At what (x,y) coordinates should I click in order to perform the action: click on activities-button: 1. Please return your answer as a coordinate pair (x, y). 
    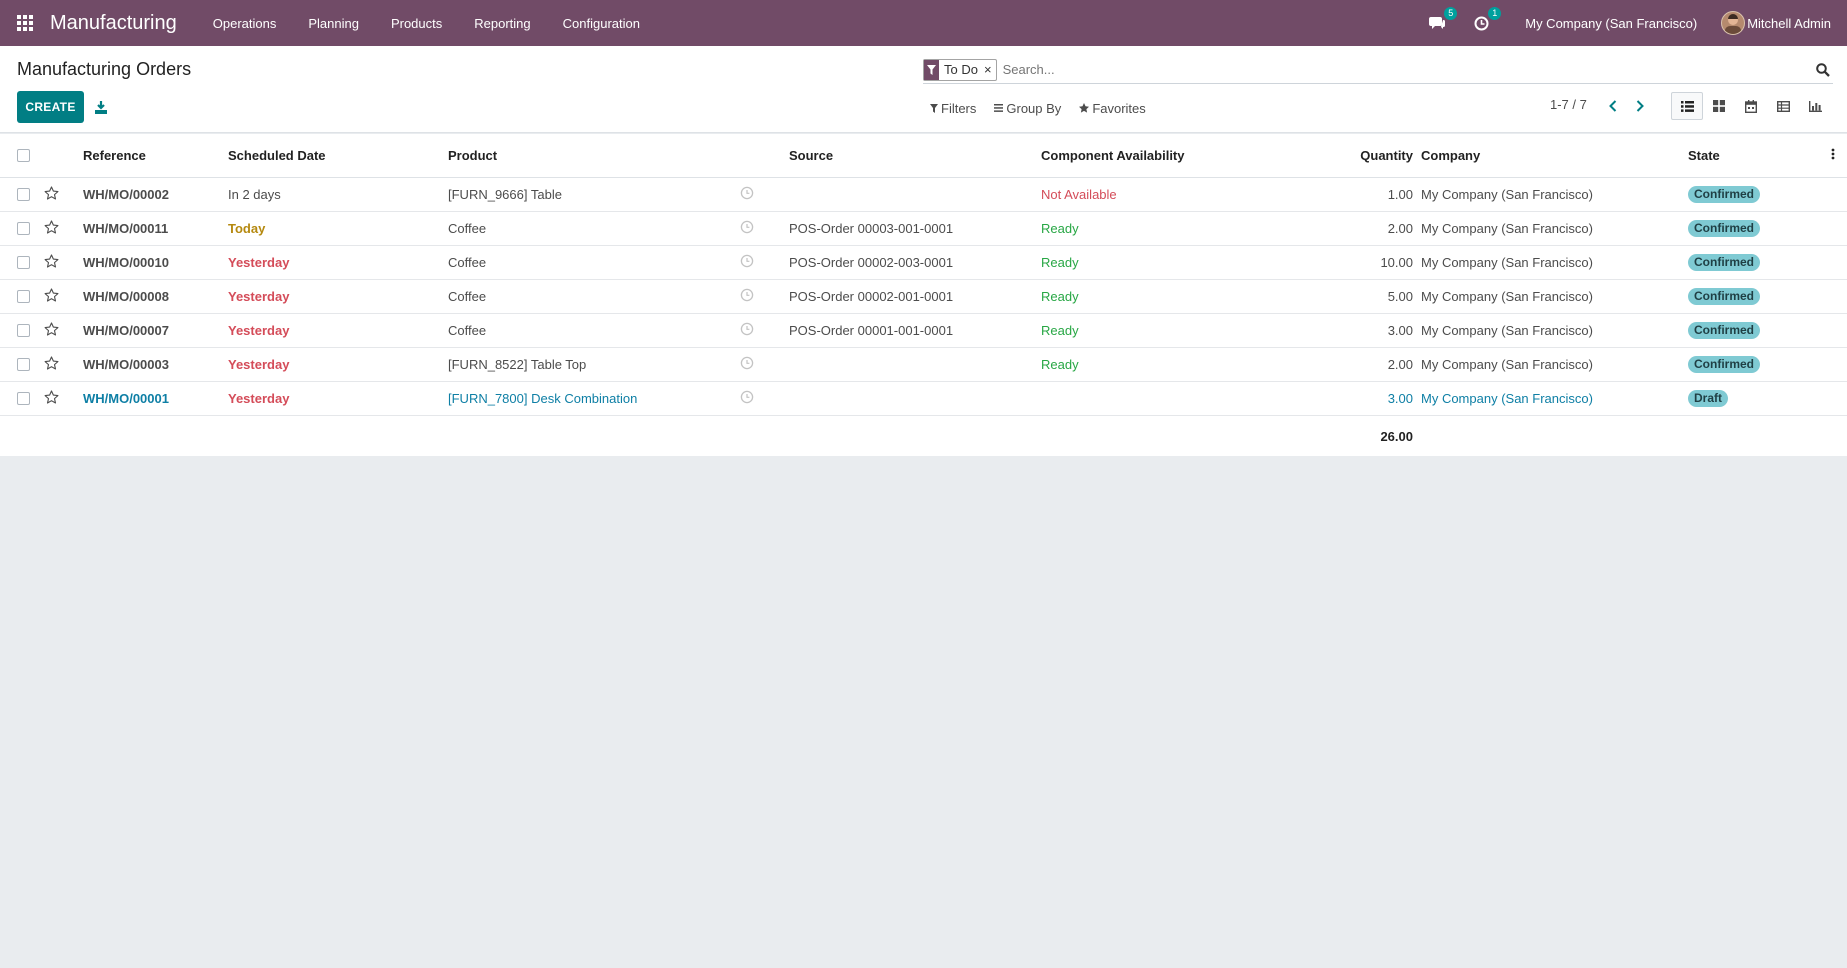
    Looking at the image, I should click on (1485, 21).